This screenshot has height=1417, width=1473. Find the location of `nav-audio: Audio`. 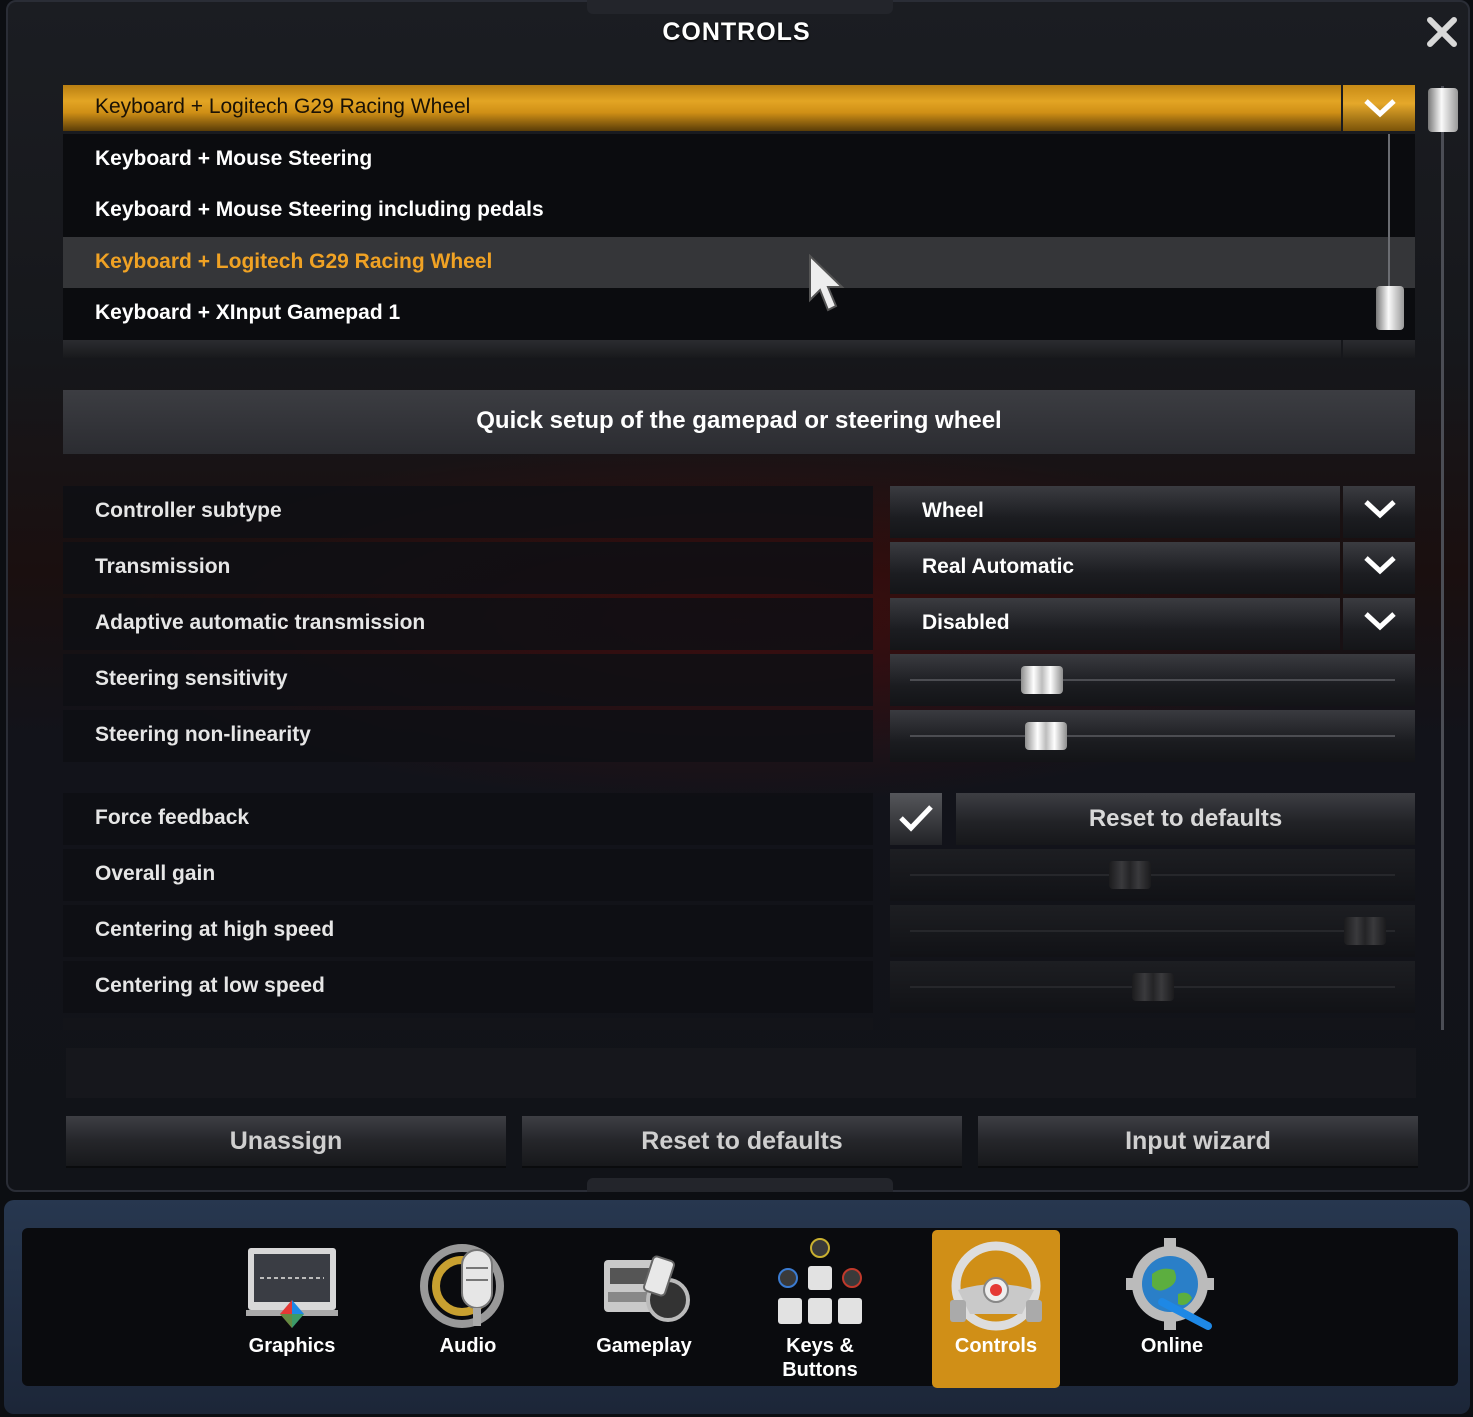

nav-audio: Audio is located at coordinates (468, 1309).